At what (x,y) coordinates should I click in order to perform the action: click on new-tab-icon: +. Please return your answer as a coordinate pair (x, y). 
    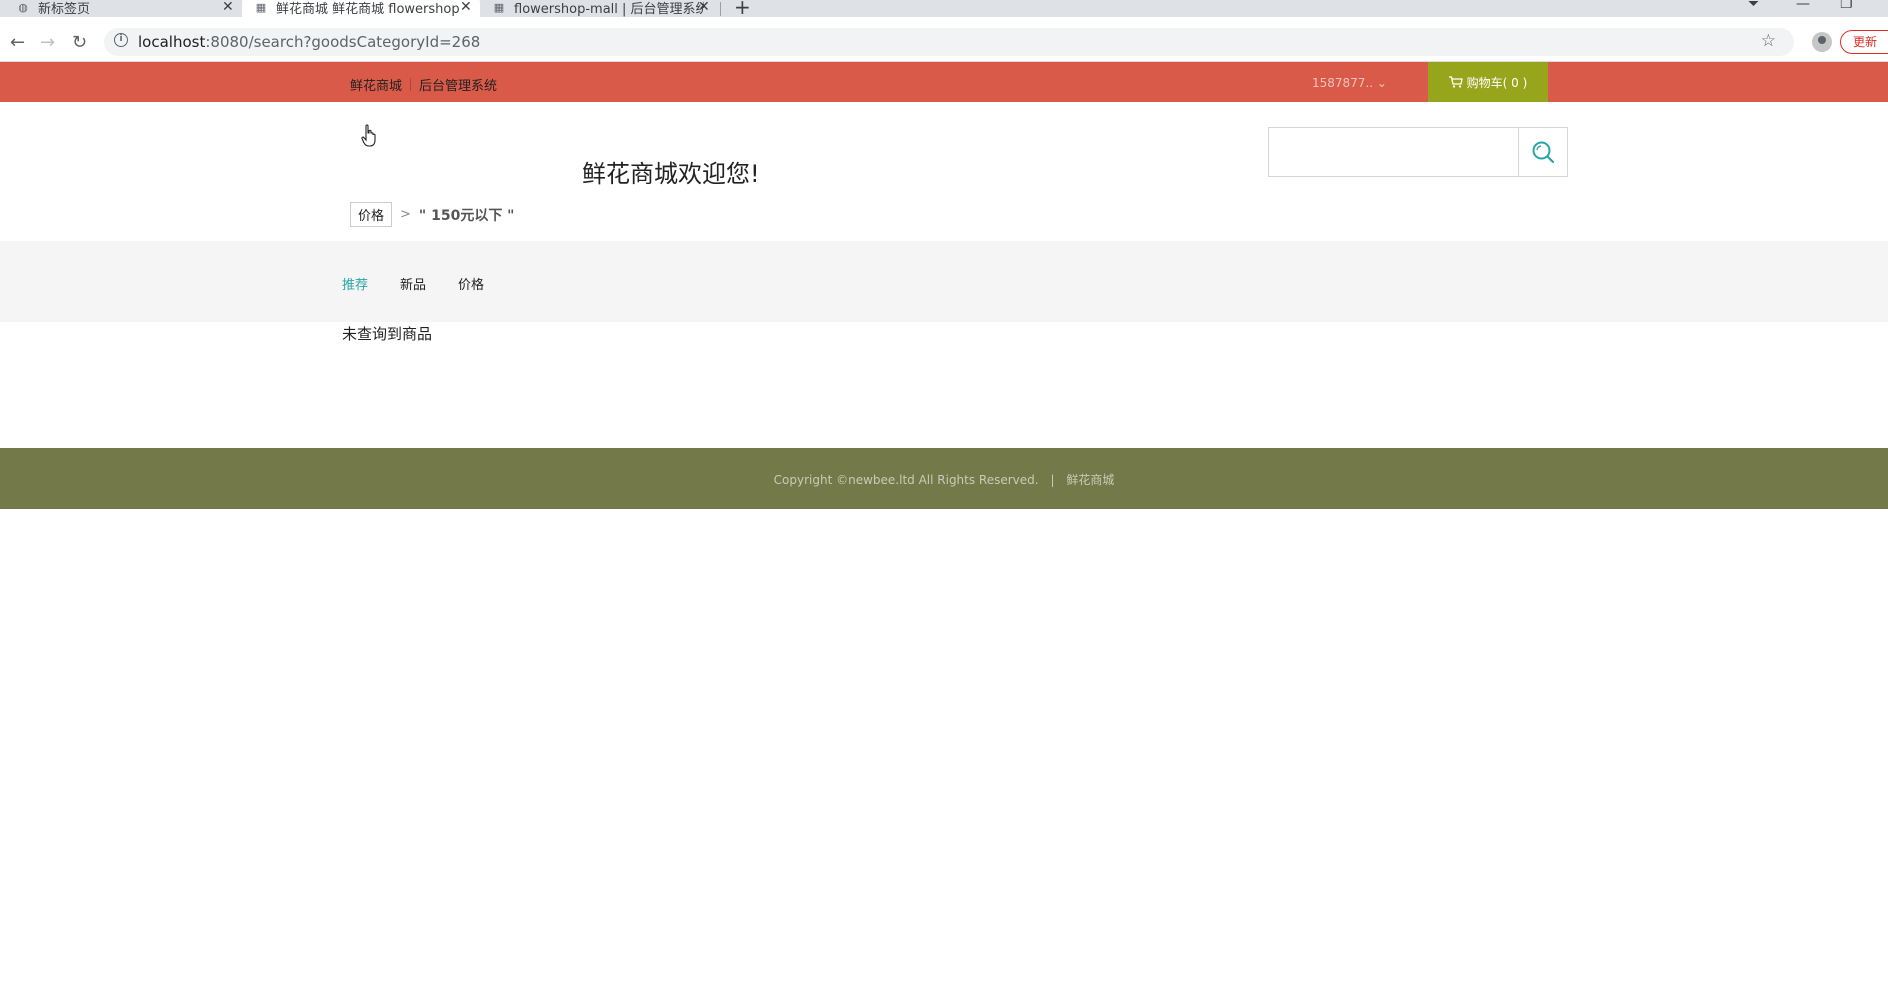
    Looking at the image, I should click on (742, 9).